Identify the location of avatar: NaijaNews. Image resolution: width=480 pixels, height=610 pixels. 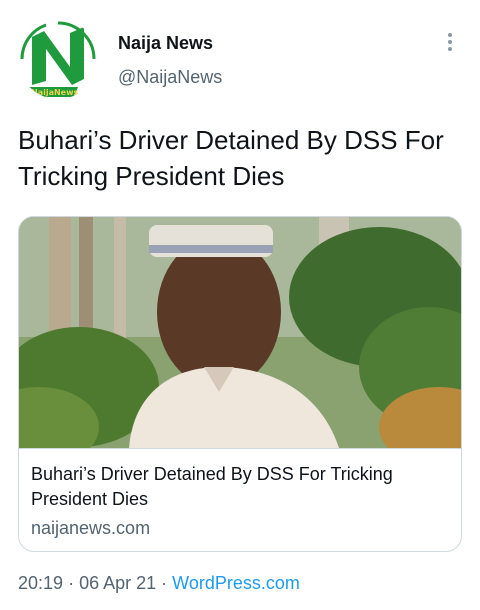
(58, 59).